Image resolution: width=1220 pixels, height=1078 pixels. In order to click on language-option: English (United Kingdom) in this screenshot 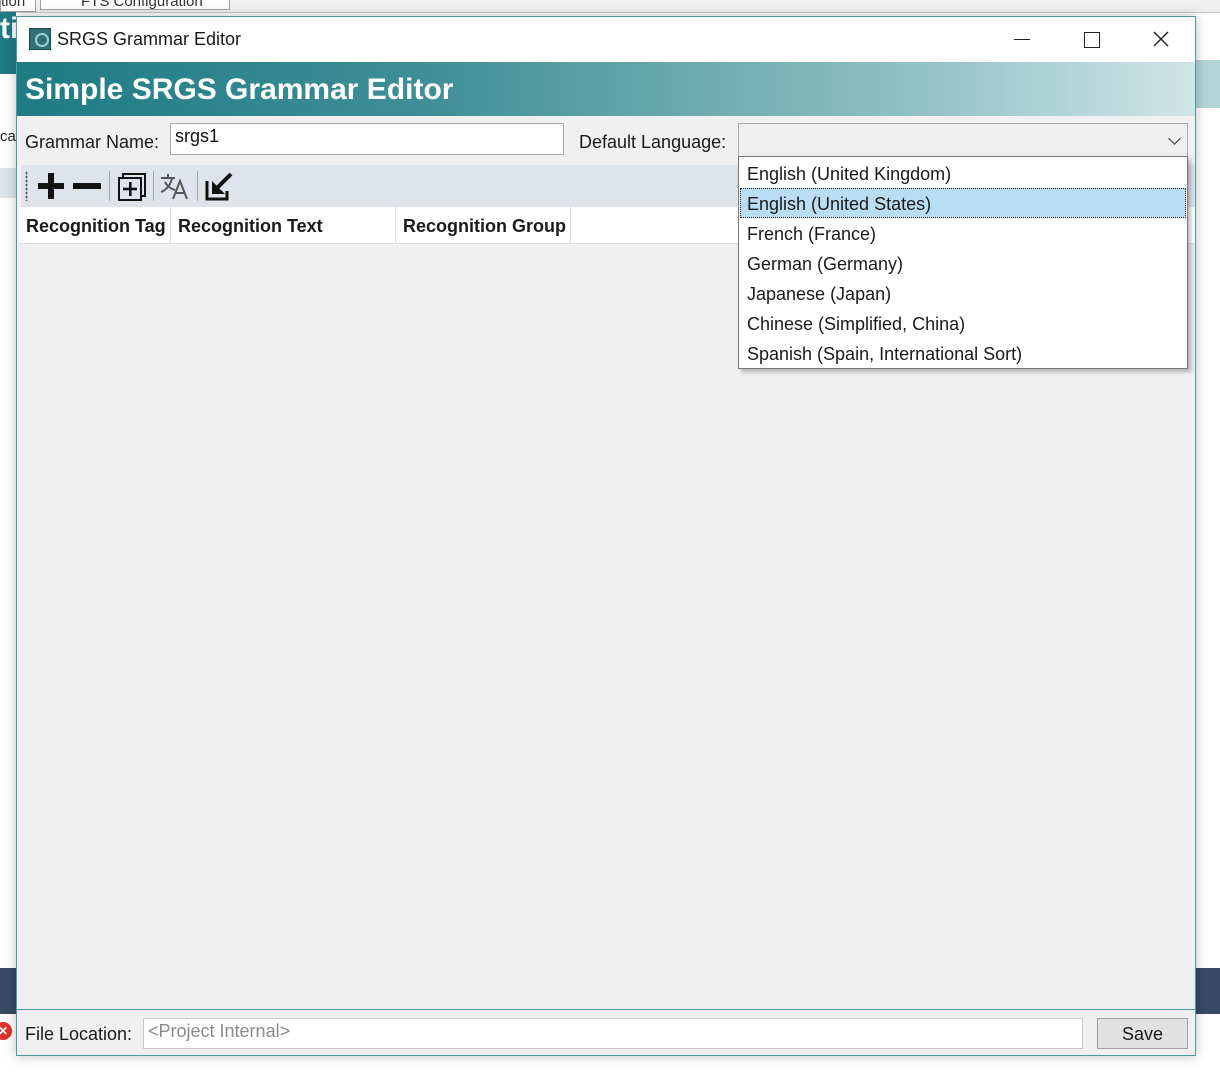, I will do `click(963, 173)`.